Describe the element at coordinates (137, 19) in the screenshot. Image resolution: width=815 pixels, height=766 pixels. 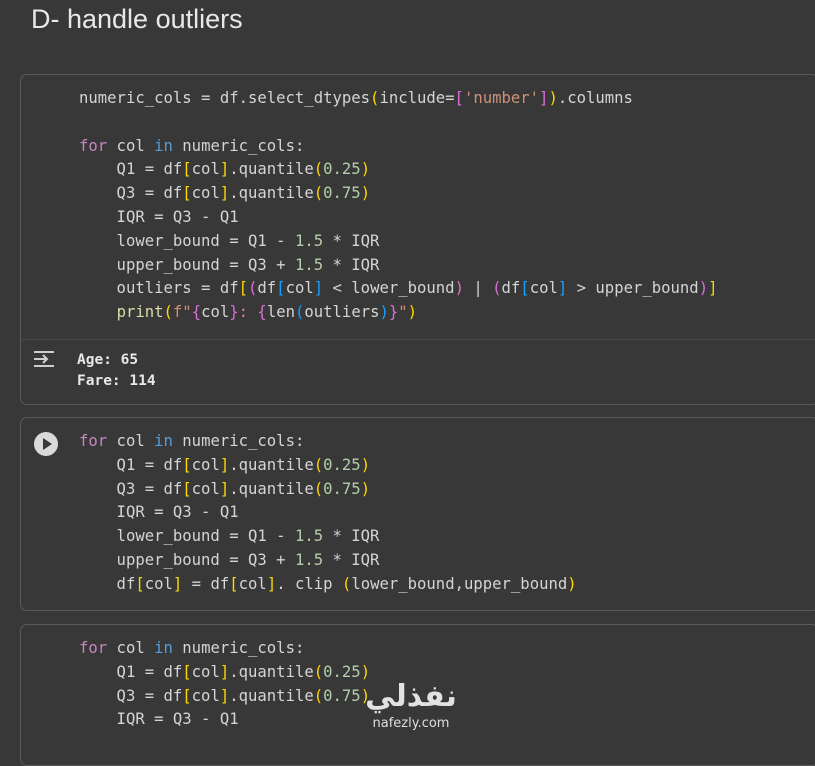
I see `section-title: D- handle outliers` at that location.